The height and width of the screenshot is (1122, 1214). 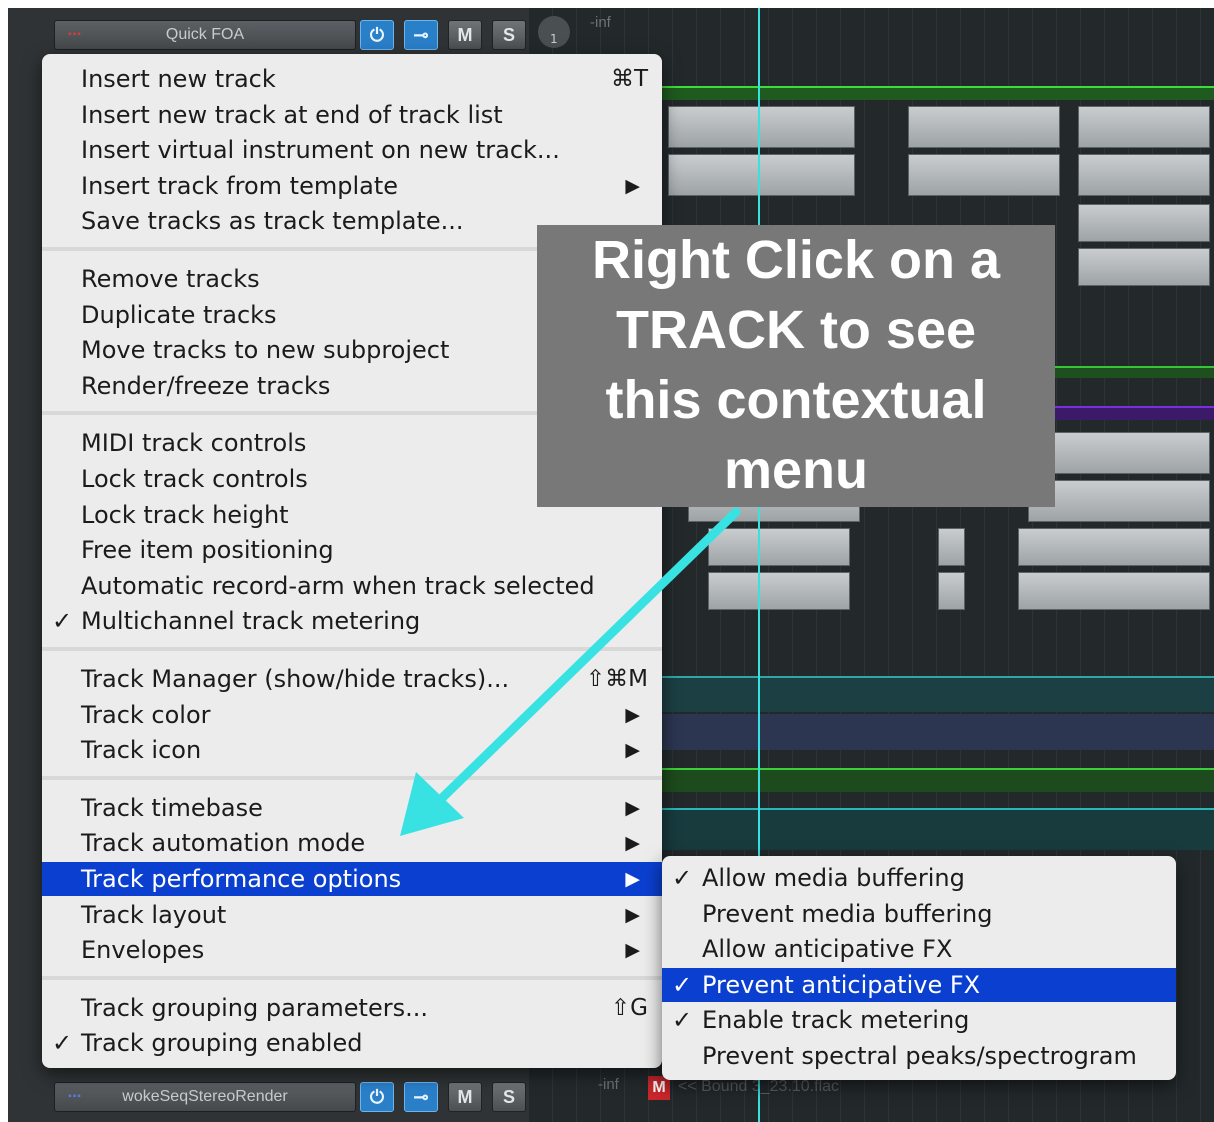 What do you see at coordinates (421, 35) in the screenshot?
I see `io-routing-button: ⊸` at bounding box center [421, 35].